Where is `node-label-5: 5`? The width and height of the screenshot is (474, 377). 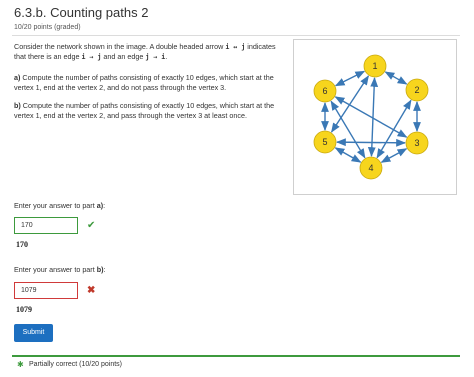
node-label-5: 5 is located at coordinates (324, 142).